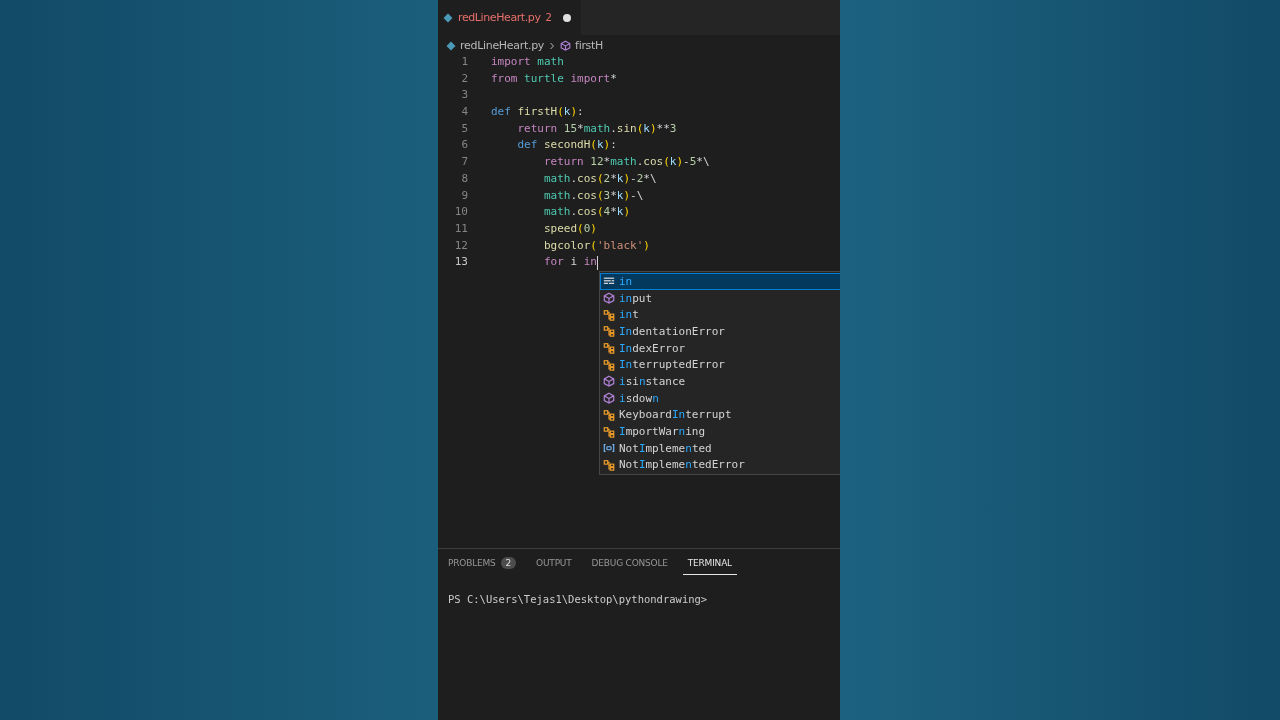 This screenshot has width=1280, height=720. Describe the element at coordinates (720, 281) in the screenshot. I see `suggestion-item: in` at that location.